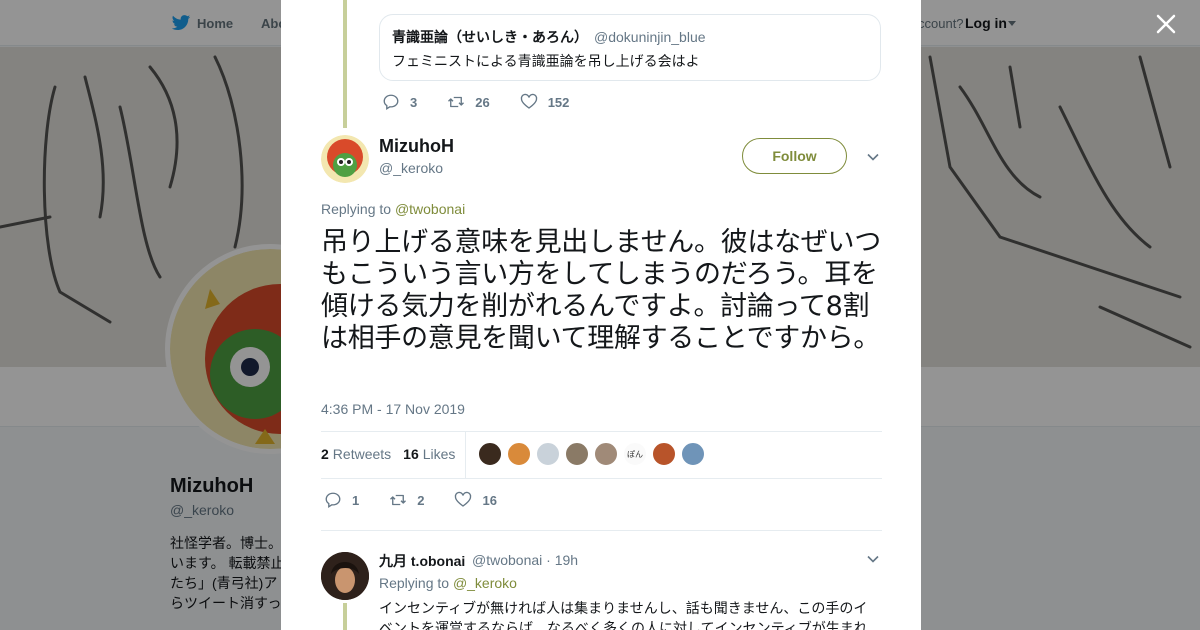 Image resolution: width=1200 pixels, height=630 pixels. I want to click on author-handle: @_keroko, so click(411, 168).